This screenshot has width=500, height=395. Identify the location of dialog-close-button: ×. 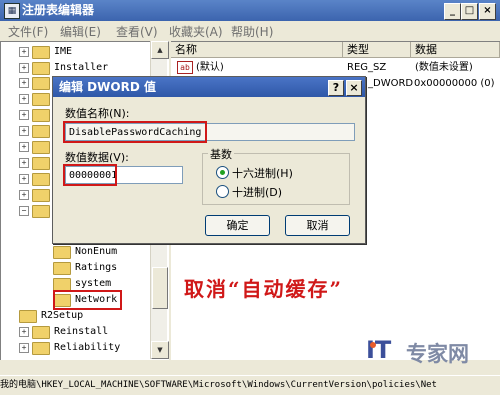
(354, 88).